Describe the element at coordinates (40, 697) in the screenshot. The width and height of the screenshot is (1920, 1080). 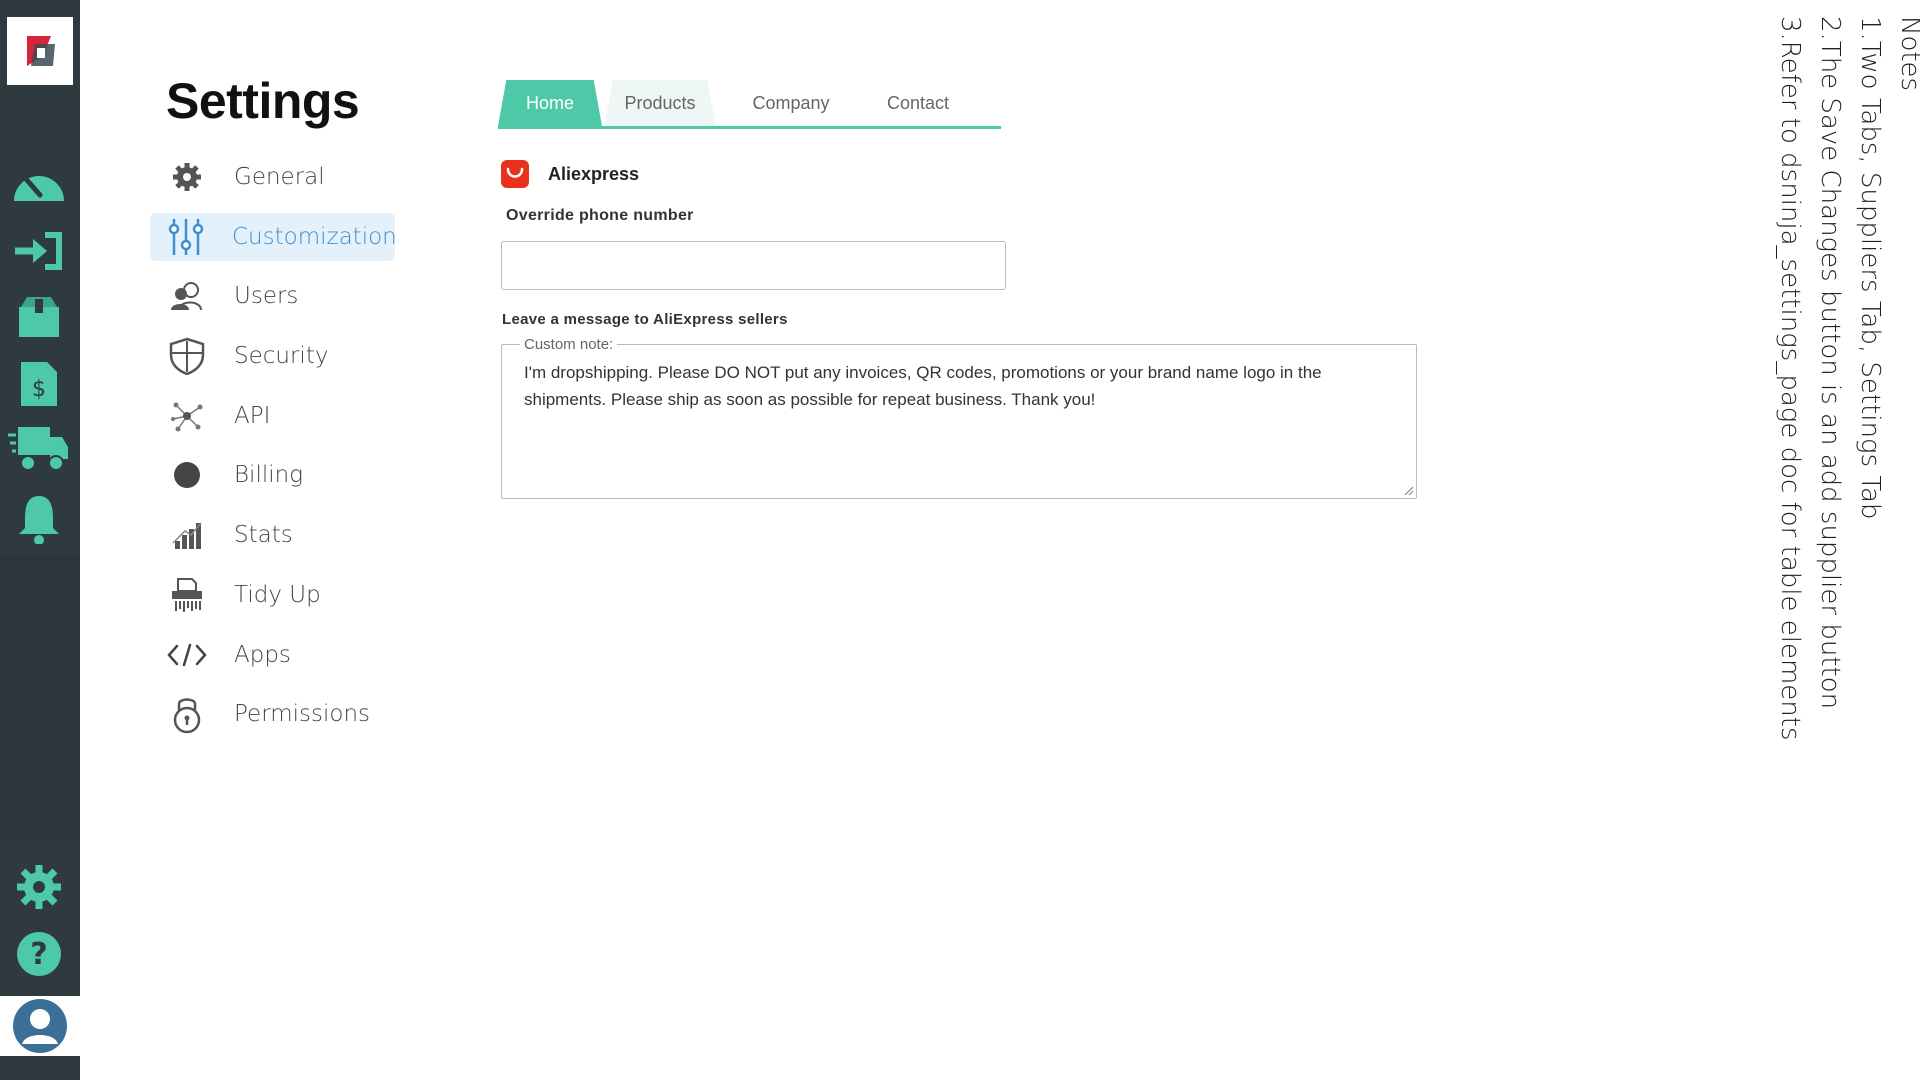
I see `rail-spacer` at that location.